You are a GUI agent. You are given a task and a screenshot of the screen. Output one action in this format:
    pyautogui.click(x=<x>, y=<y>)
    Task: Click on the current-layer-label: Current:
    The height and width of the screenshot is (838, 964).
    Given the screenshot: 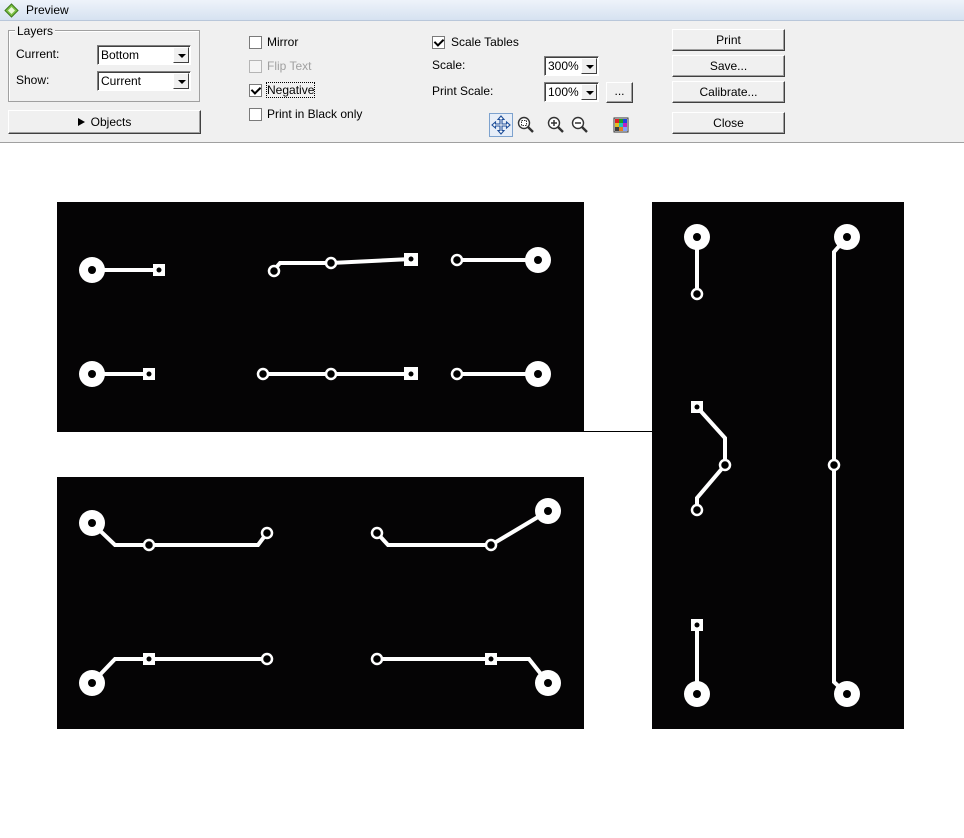 What is the action you would take?
    pyautogui.click(x=38, y=54)
    